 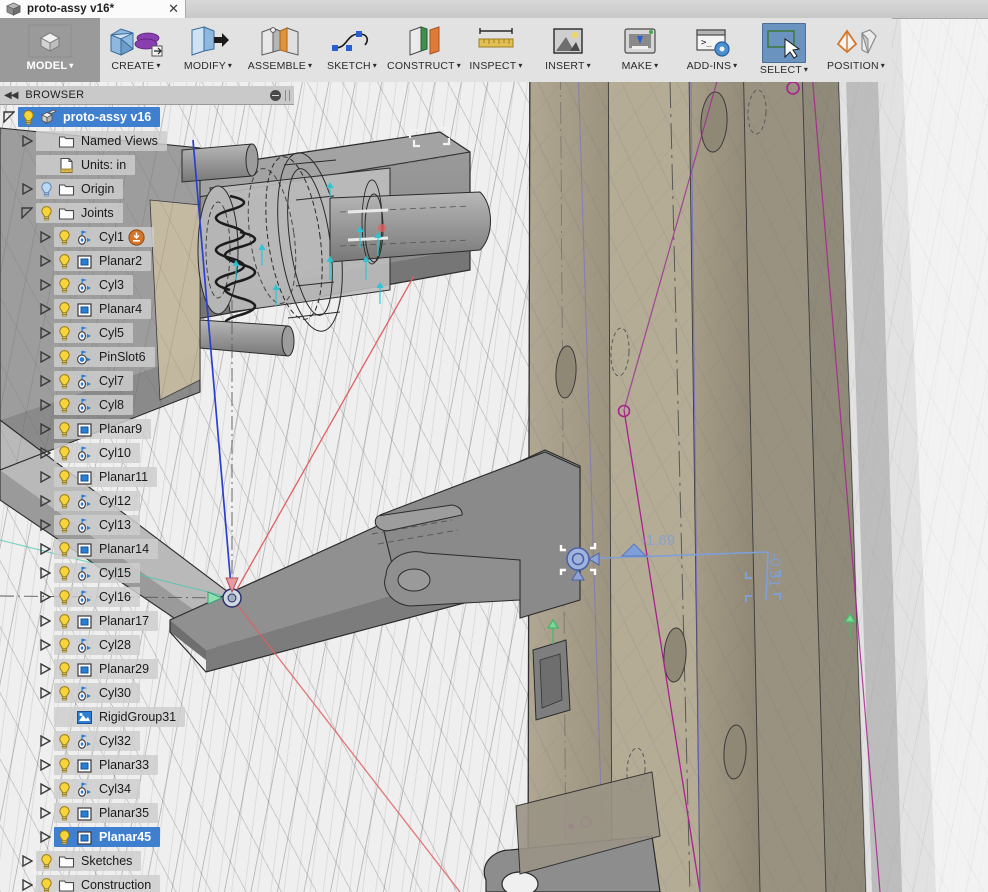 I want to click on tree-row-content: Planar2, so click(x=103, y=261).